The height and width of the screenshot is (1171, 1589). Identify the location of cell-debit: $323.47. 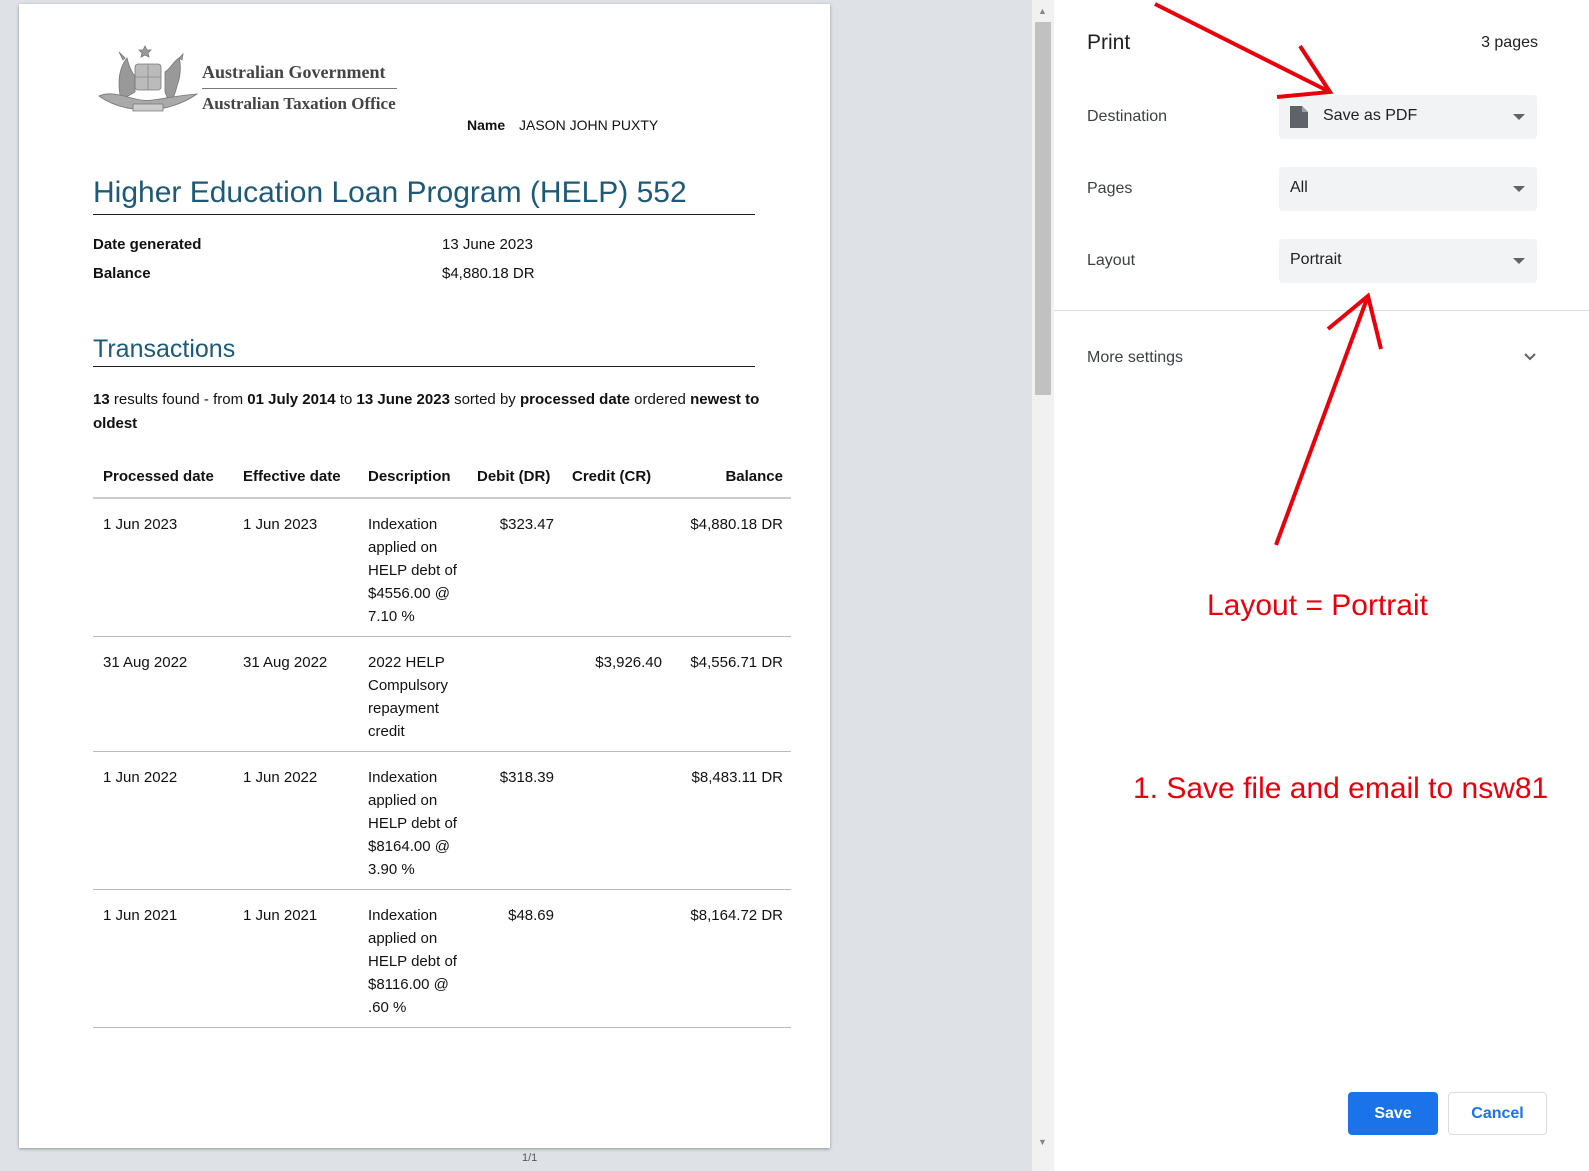
(514, 567).